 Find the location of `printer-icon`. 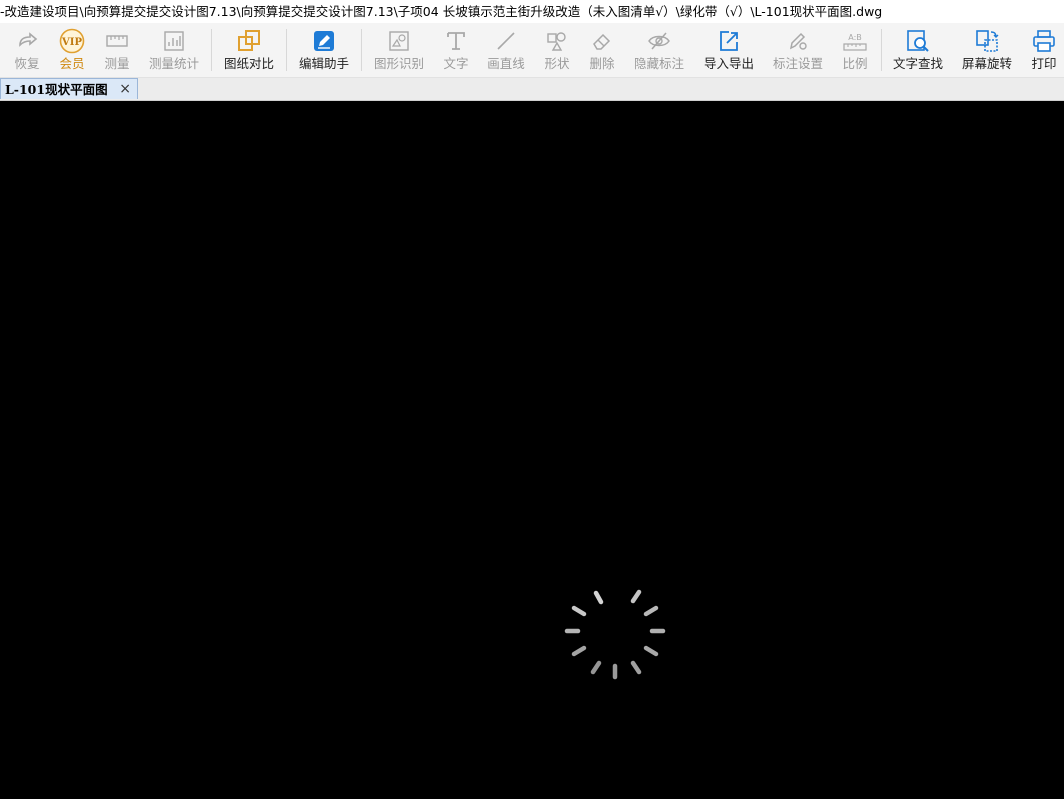

printer-icon is located at coordinates (1044, 41).